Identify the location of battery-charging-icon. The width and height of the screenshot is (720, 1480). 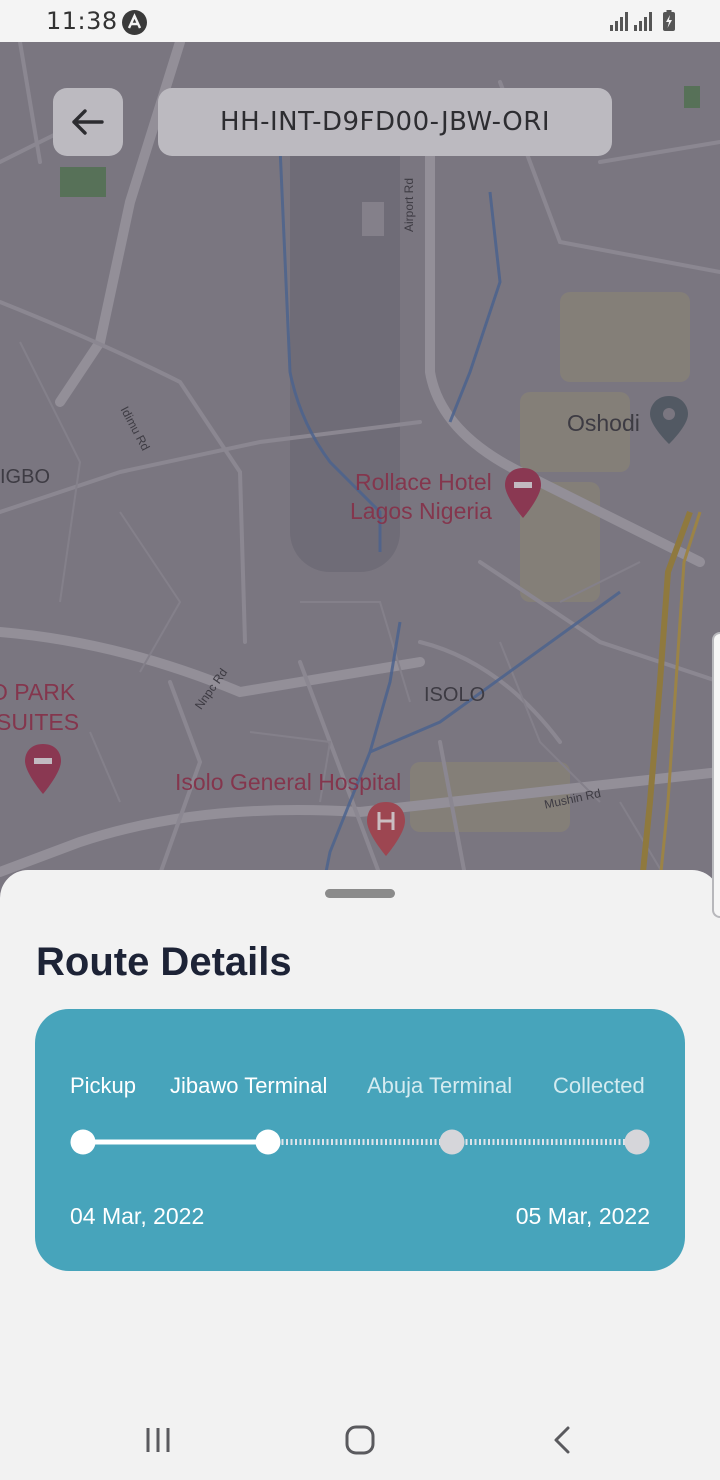
(669, 20).